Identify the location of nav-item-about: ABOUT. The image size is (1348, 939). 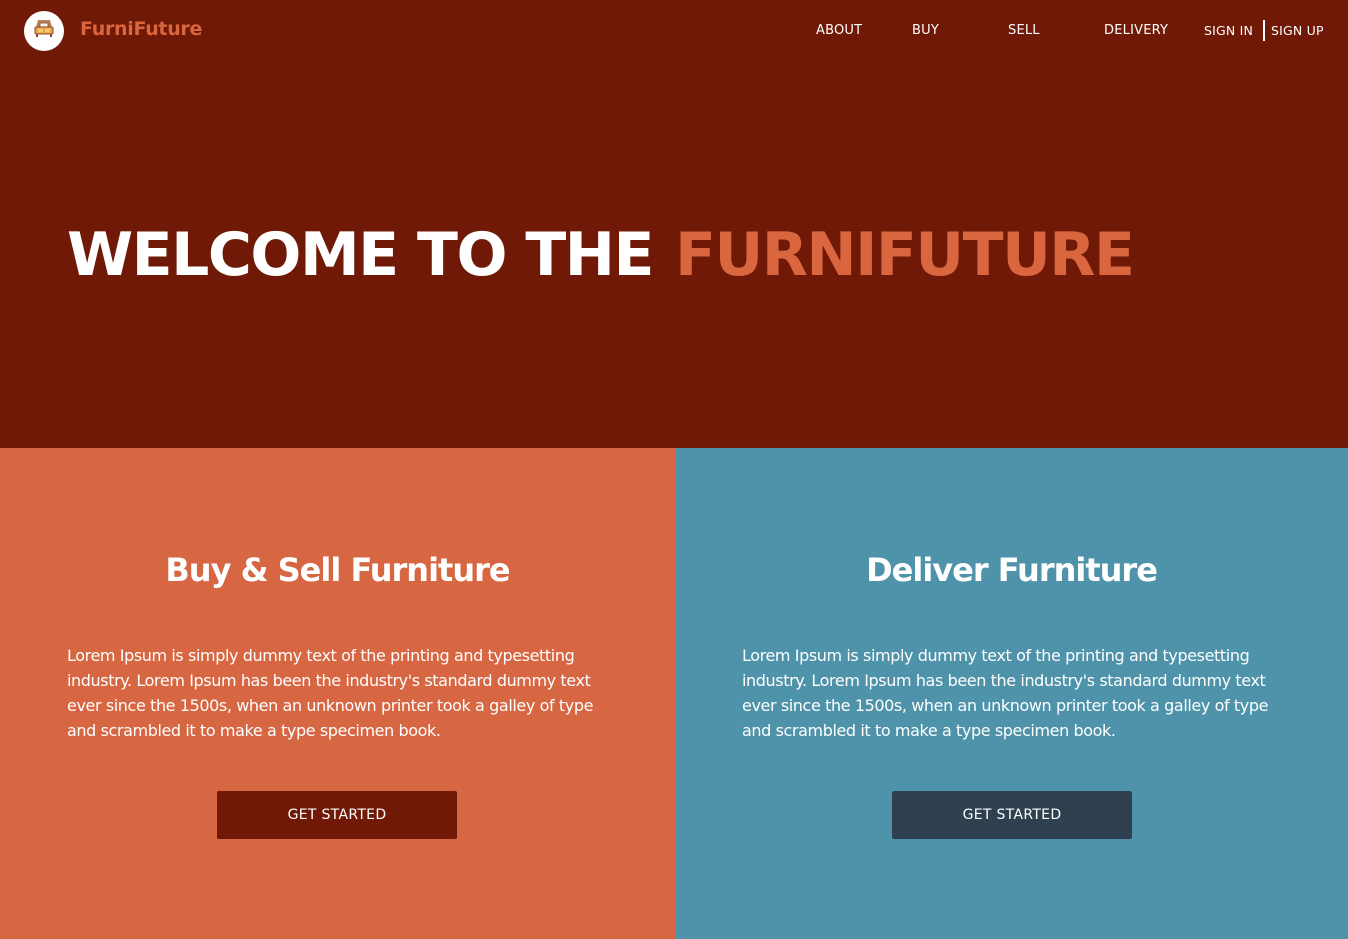
(839, 30).